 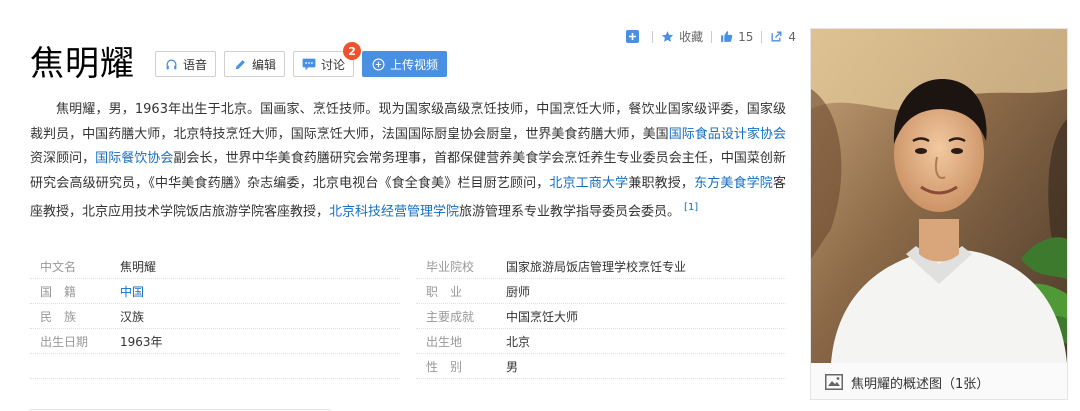 What do you see at coordinates (450, 316) in the screenshot?
I see `info-key: 主要成就` at bounding box center [450, 316].